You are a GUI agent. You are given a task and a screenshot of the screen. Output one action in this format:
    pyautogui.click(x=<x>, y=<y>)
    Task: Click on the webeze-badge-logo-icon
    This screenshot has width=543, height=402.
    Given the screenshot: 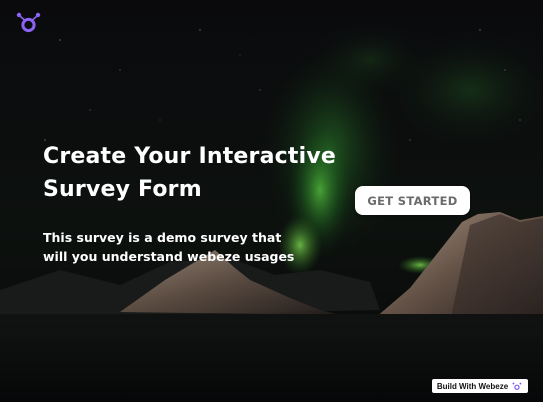 What is the action you would take?
    pyautogui.click(x=517, y=386)
    